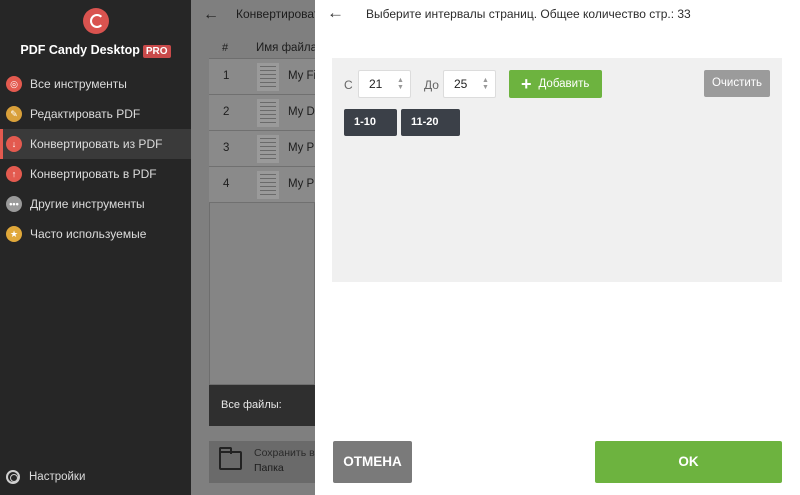  Describe the element at coordinates (737, 83) in the screenshot. I see `clear-button: Очистить` at that location.